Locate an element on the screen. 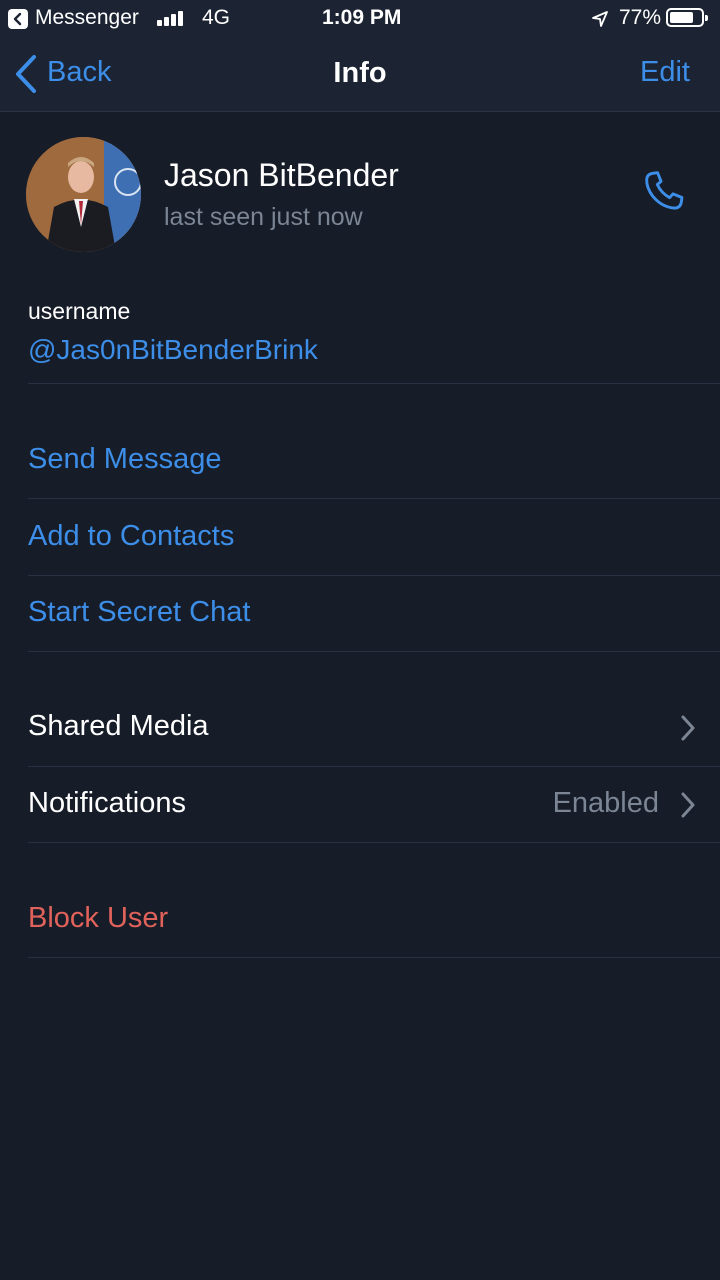  navigation-bar: Back Info Edit is located at coordinates (360, 75).